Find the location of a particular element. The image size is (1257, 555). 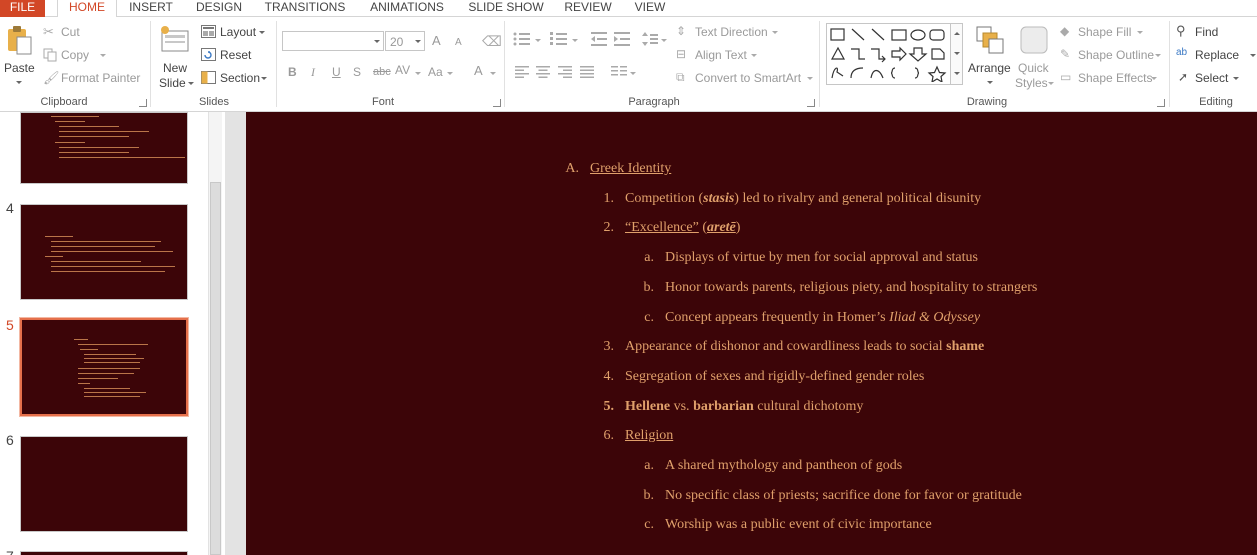

change-case-dropdown-icon is located at coordinates (450, 73).